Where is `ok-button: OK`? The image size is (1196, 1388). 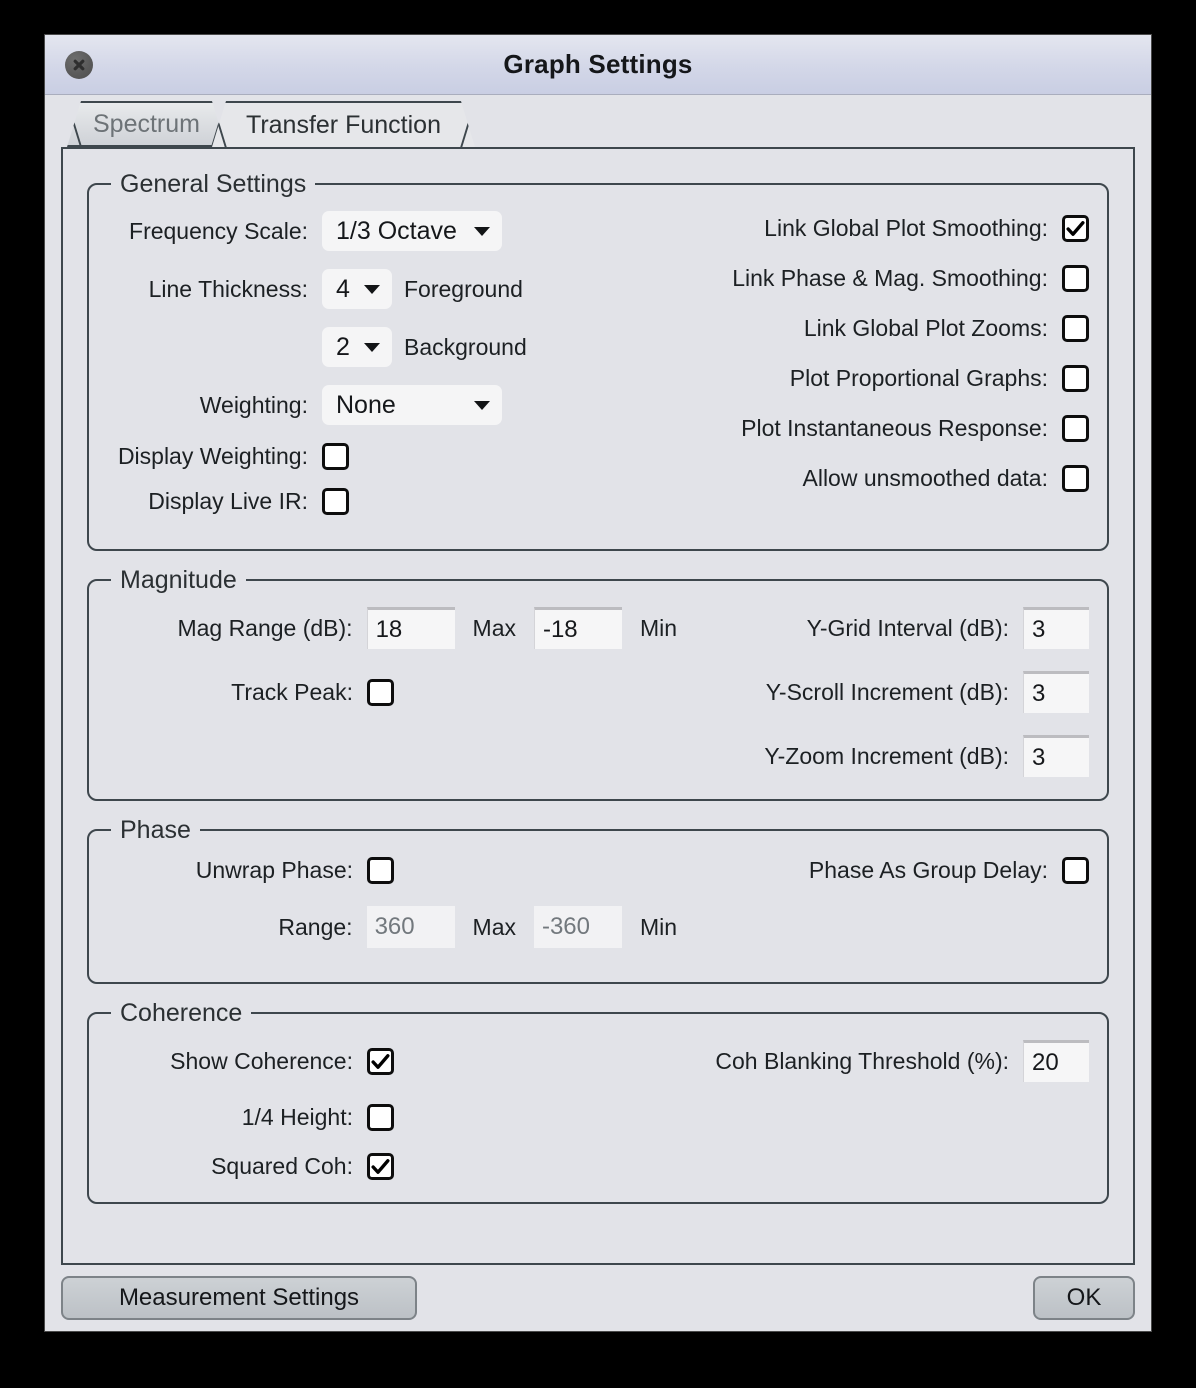
ok-button: OK is located at coordinates (1084, 1298).